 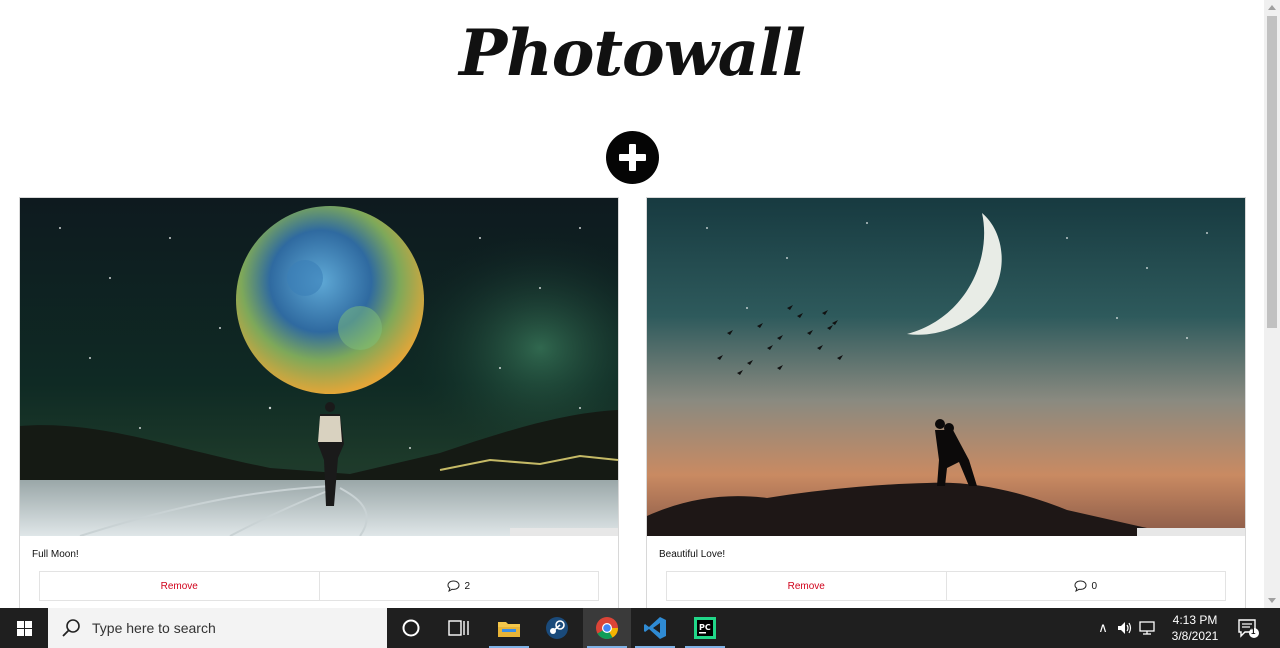 I want to click on comments-button: 2, so click(x=459, y=586).